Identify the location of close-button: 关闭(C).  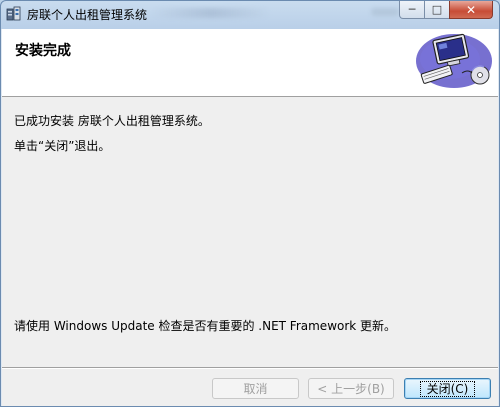
(447, 388).